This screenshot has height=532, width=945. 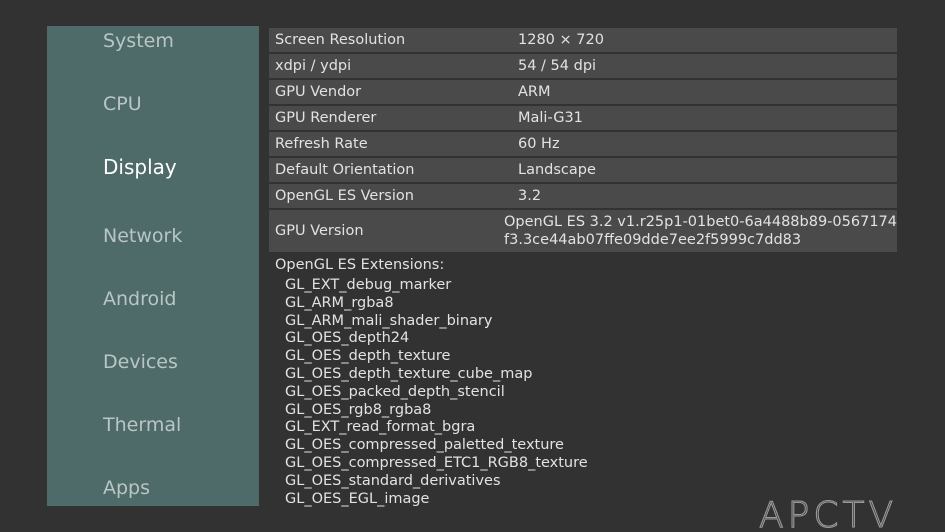 I want to click on info-key: xdpi / ydpi, so click(x=313, y=66).